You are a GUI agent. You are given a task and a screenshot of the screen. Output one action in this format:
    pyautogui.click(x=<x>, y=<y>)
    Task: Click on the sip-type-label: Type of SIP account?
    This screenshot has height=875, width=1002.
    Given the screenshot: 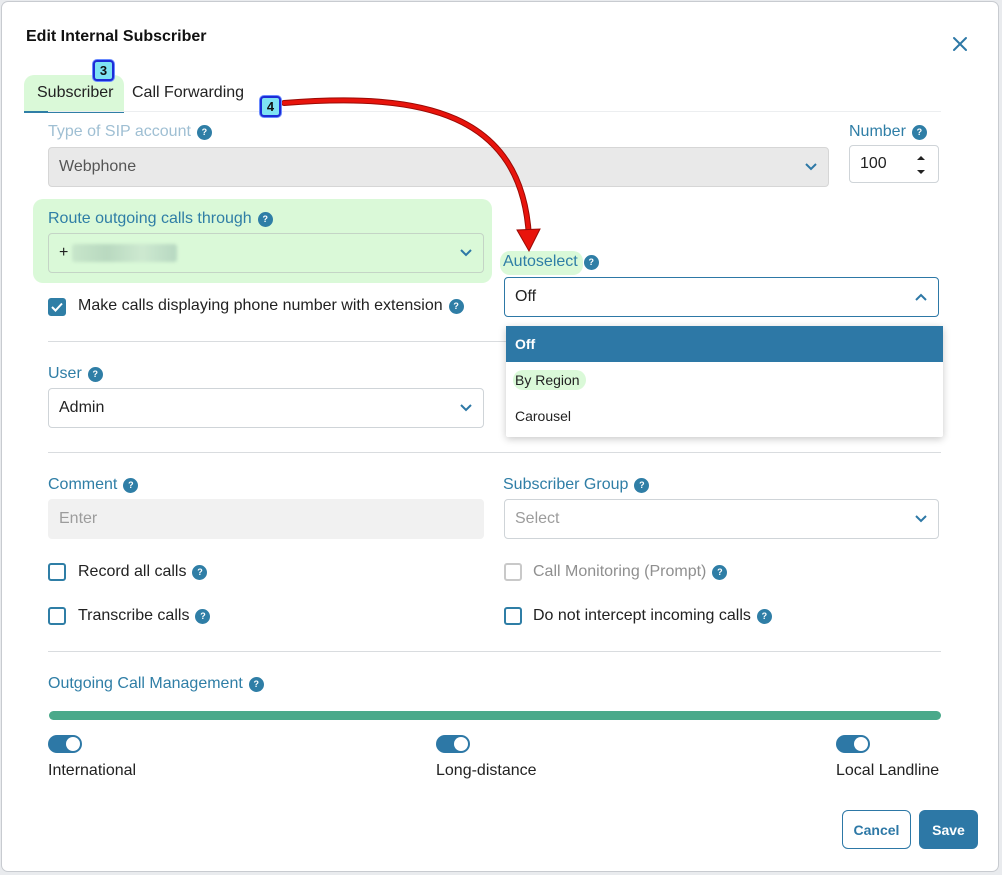 What is the action you would take?
    pyautogui.click(x=130, y=132)
    